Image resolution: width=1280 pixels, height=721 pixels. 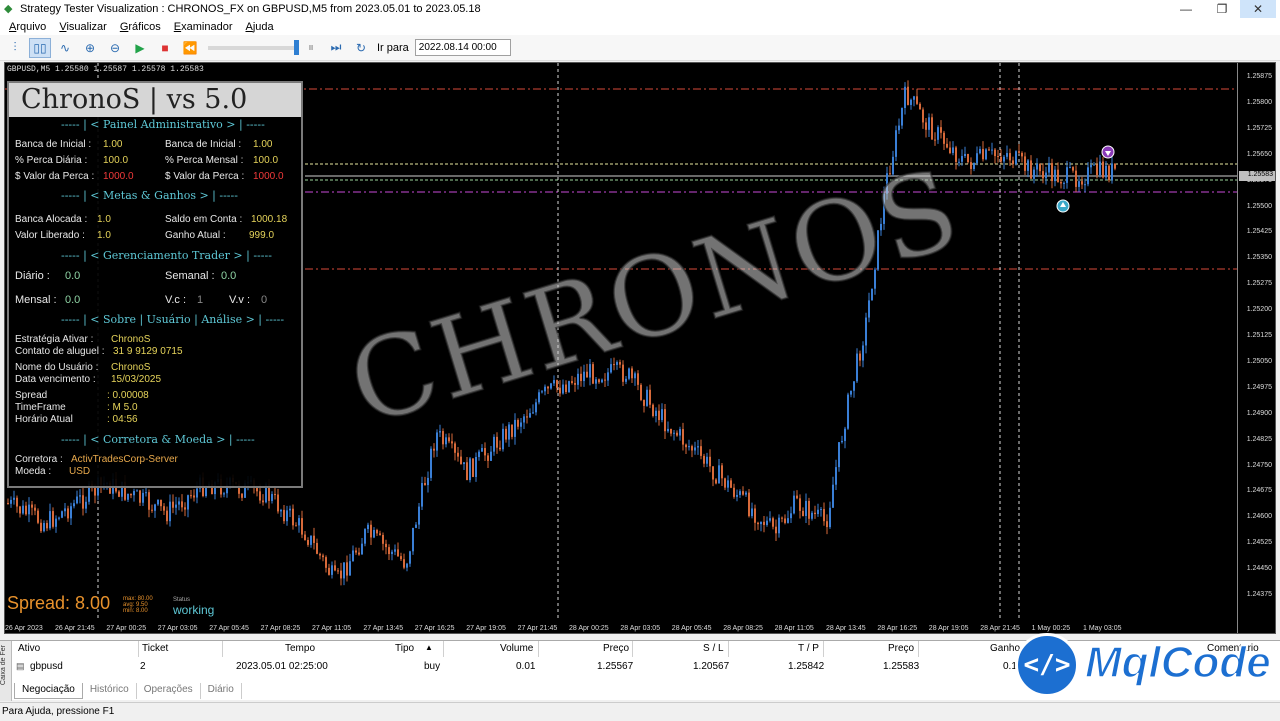 I want to click on menu-examinador: Examinador, so click(x=203, y=27).